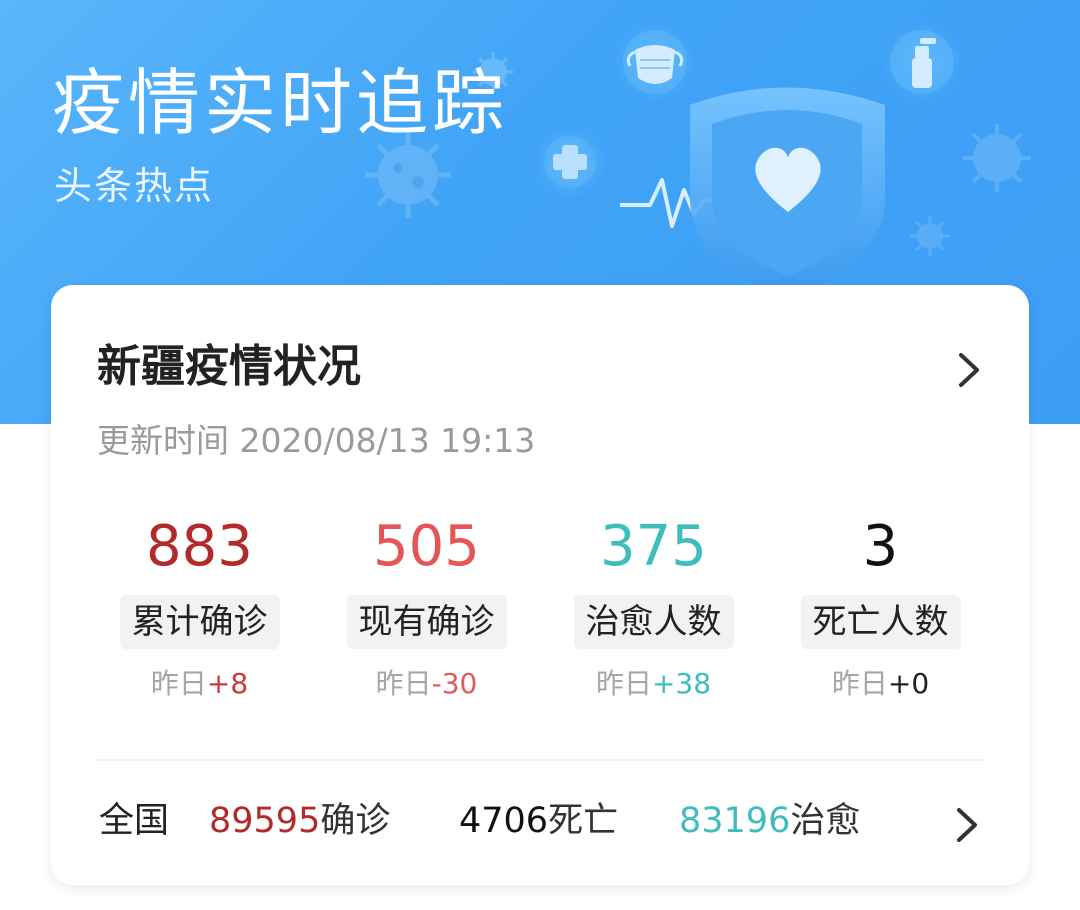 The height and width of the screenshot is (910, 1080). I want to click on mask-icon, so click(655, 62).